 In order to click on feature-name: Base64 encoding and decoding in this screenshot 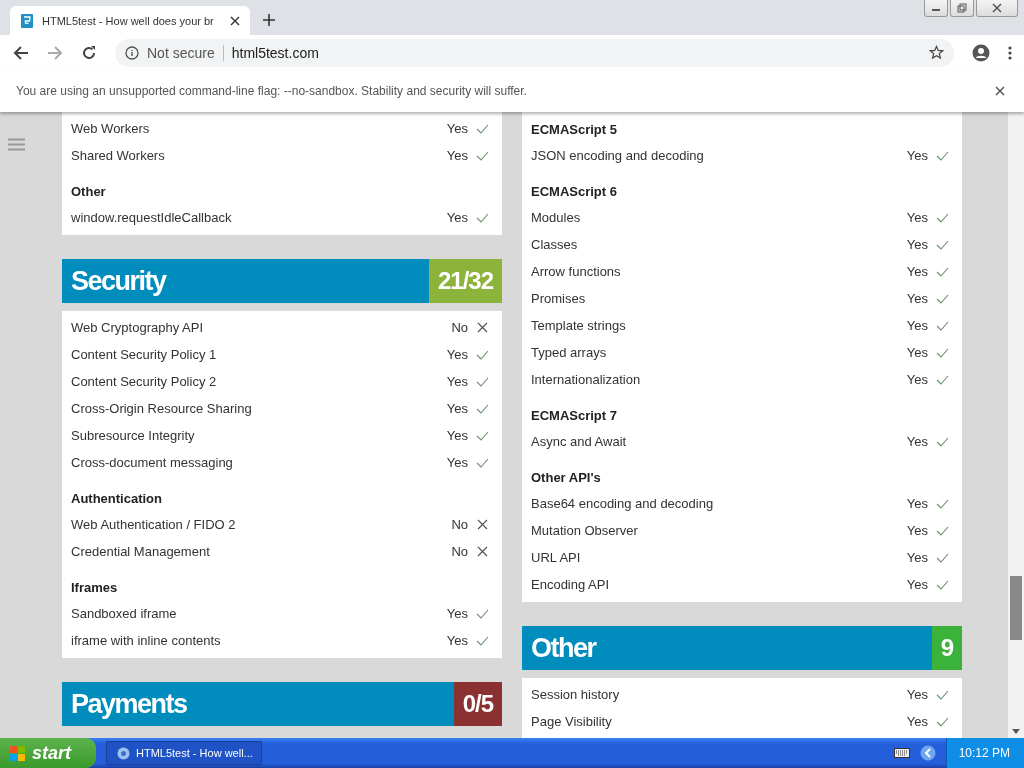, I will do `click(623, 503)`.